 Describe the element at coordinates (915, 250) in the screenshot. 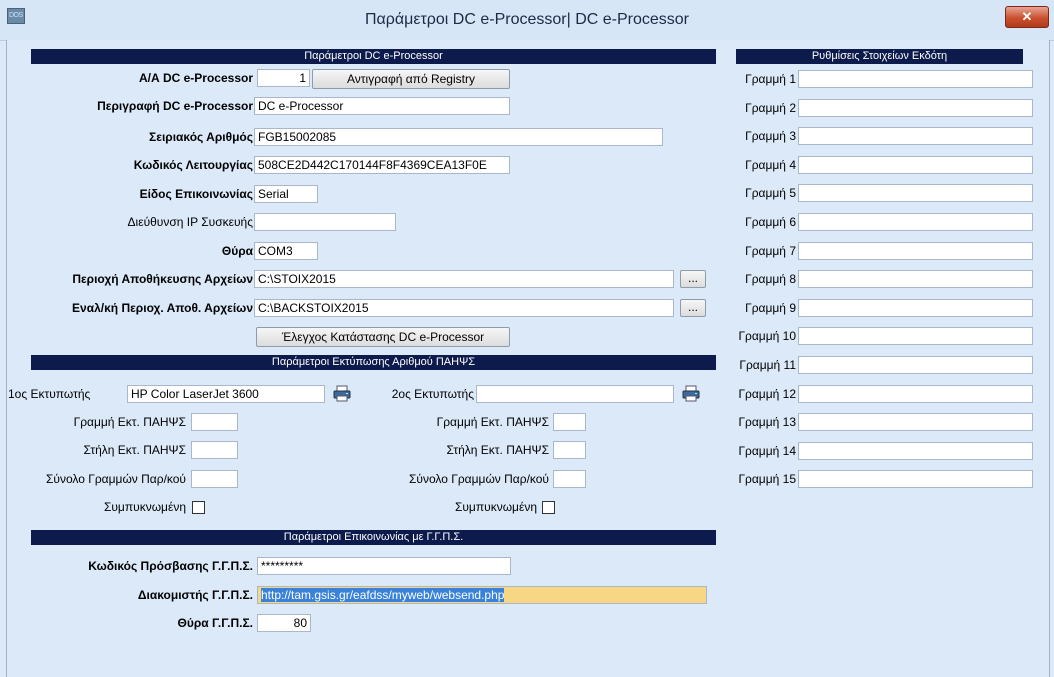

I see `issuer-line-7-field` at that location.